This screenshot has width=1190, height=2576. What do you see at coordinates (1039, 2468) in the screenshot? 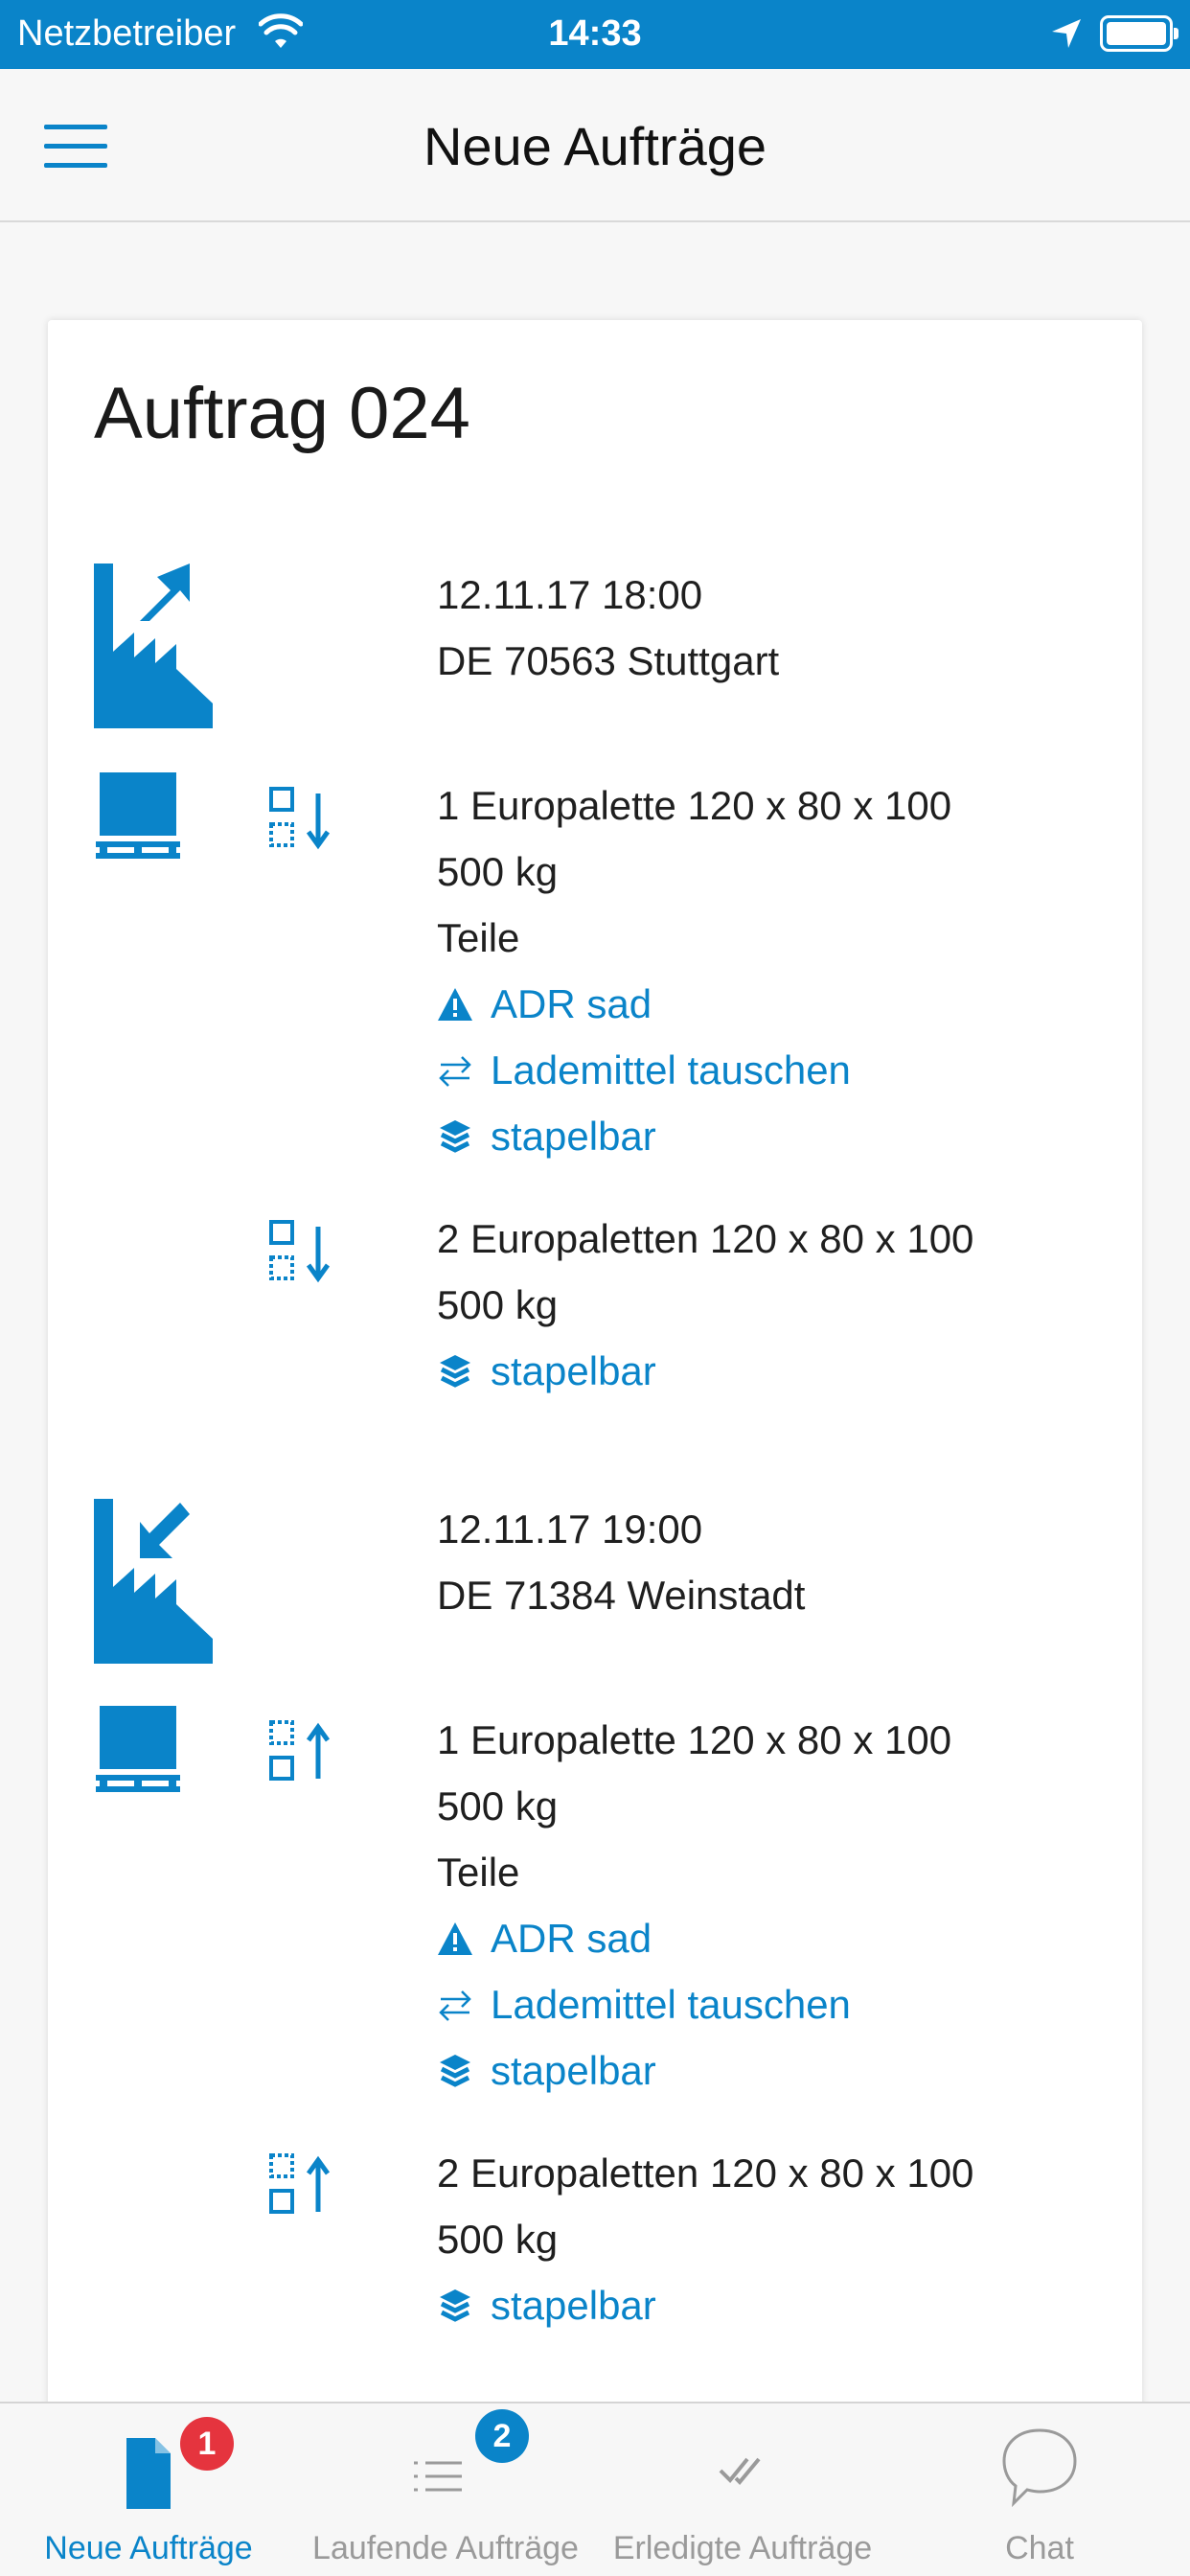
I see `chat-bubble-icon` at bounding box center [1039, 2468].